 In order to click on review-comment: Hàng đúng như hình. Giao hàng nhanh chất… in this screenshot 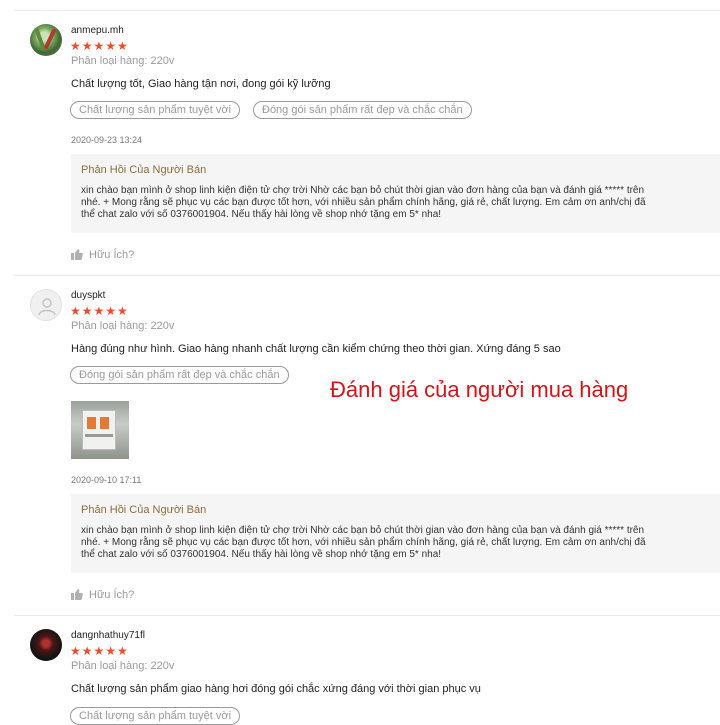, I will do `click(316, 349)`.